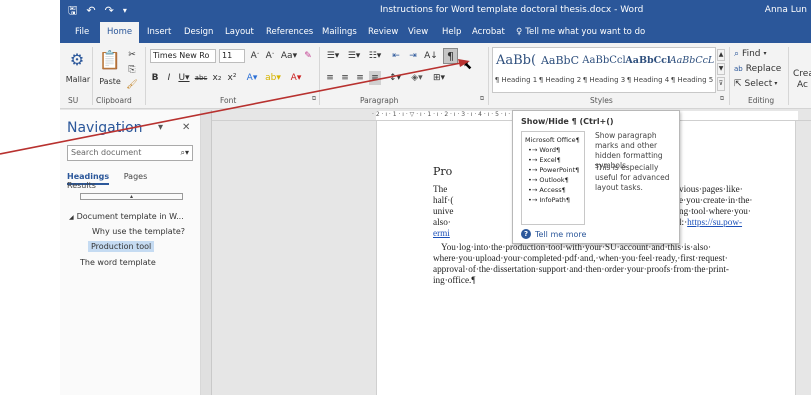  Describe the element at coordinates (131, 196) in the screenshot. I see `scroll-up-button: ▴` at that location.